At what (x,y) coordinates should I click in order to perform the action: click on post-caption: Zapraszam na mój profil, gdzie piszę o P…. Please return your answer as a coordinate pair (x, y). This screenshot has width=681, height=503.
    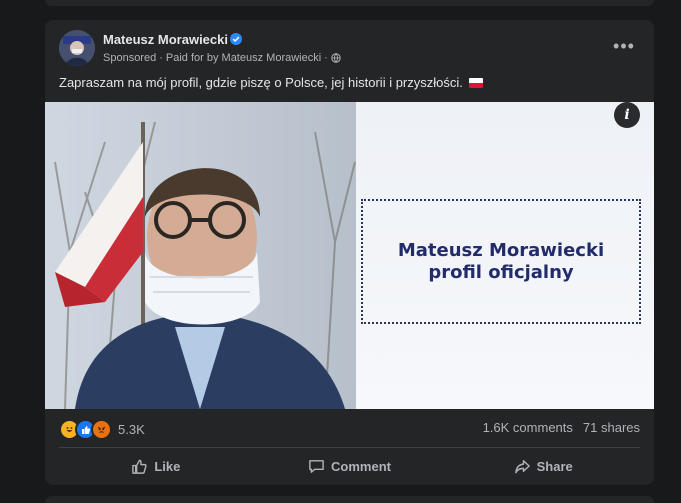
    Looking at the image, I should click on (271, 82).